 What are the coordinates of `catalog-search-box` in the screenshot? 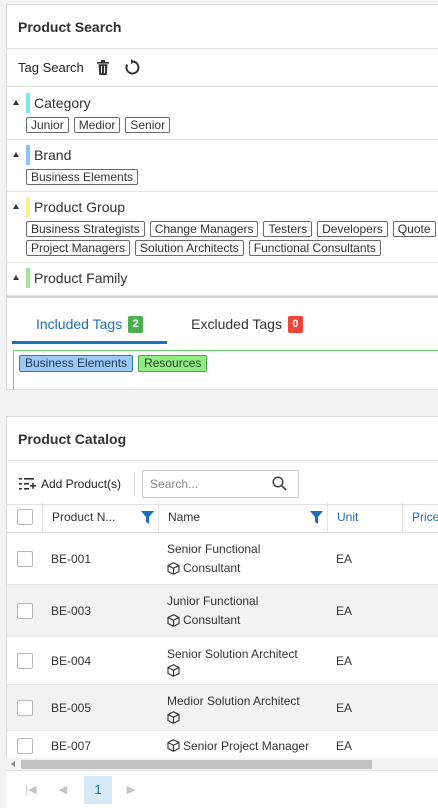 It's located at (221, 483).